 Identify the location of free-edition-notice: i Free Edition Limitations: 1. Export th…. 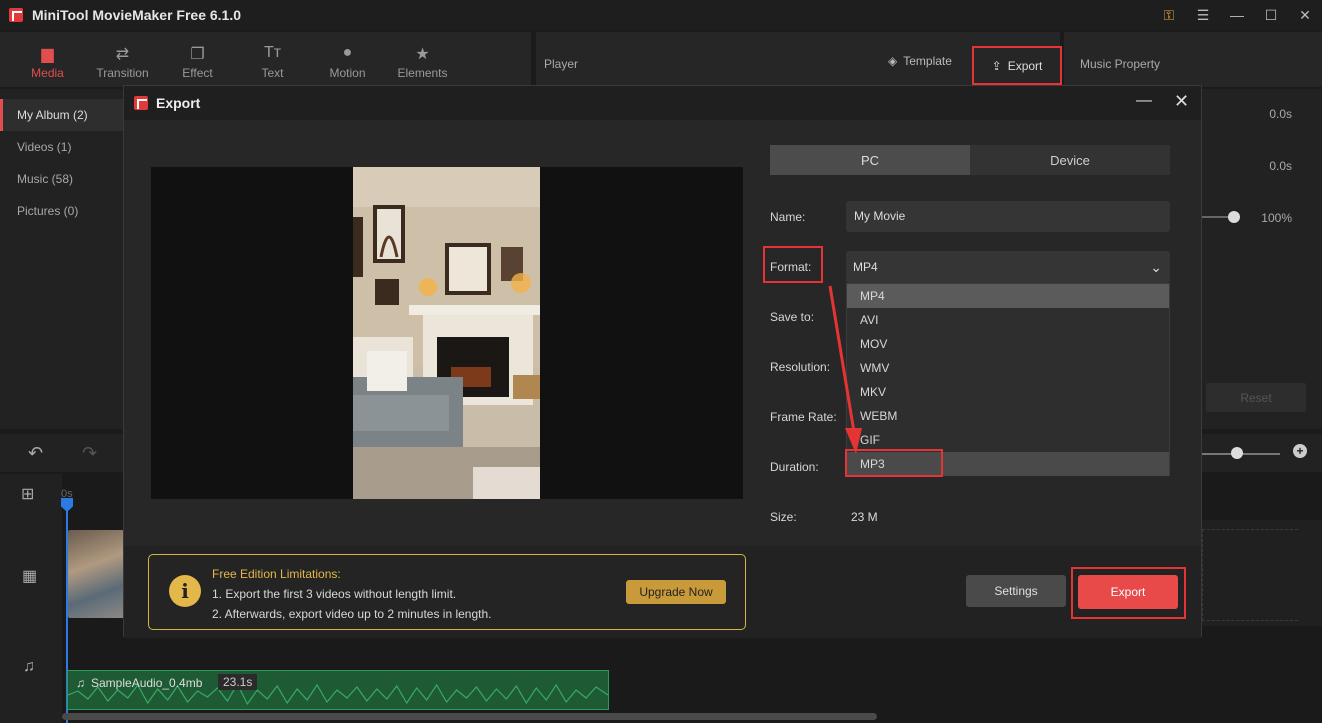
(447, 592).